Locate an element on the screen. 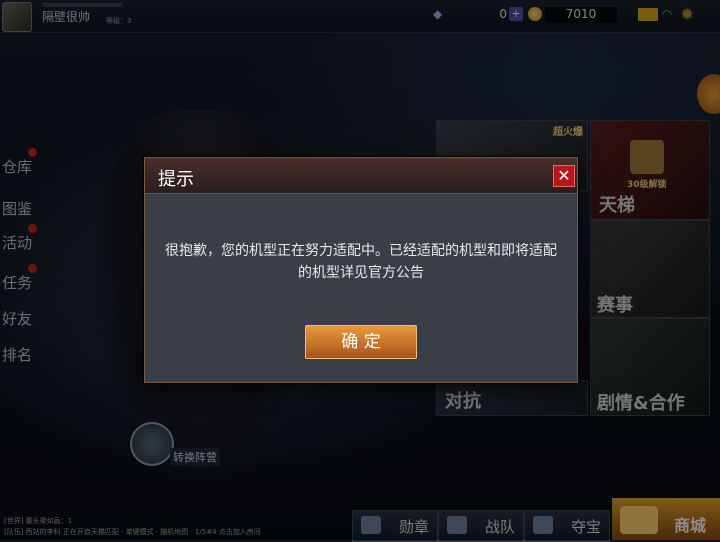 The height and width of the screenshot is (542, 720). close-button: ✕ is located at coordinates (564, 176).